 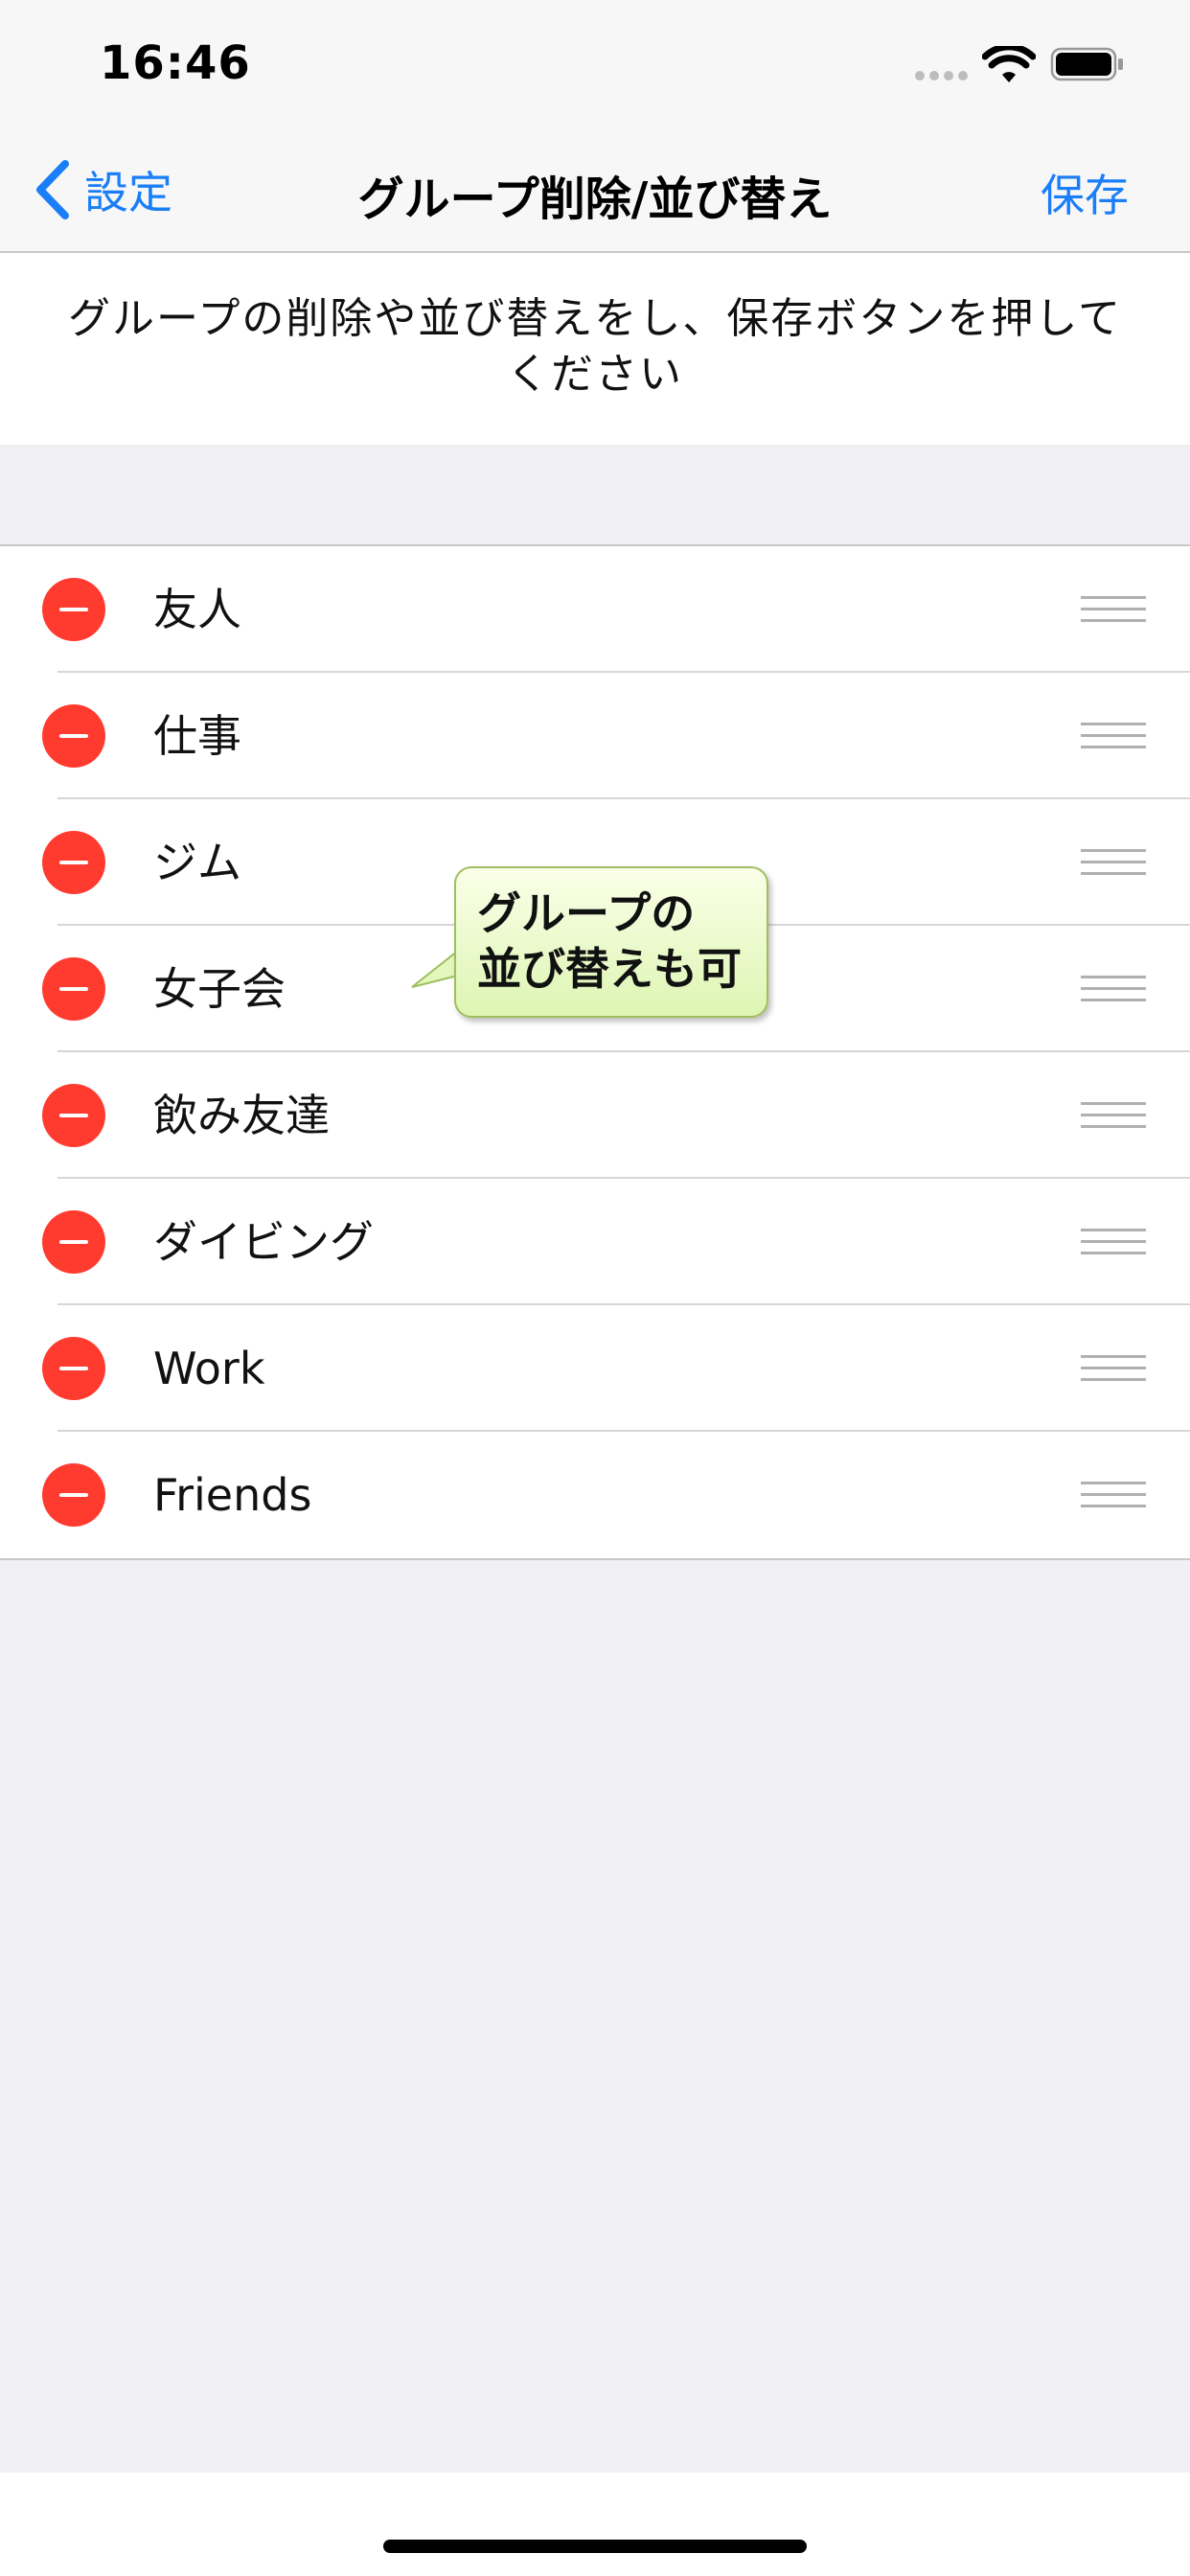 I want to click on home-indicator, so click(x=595, y=2546).